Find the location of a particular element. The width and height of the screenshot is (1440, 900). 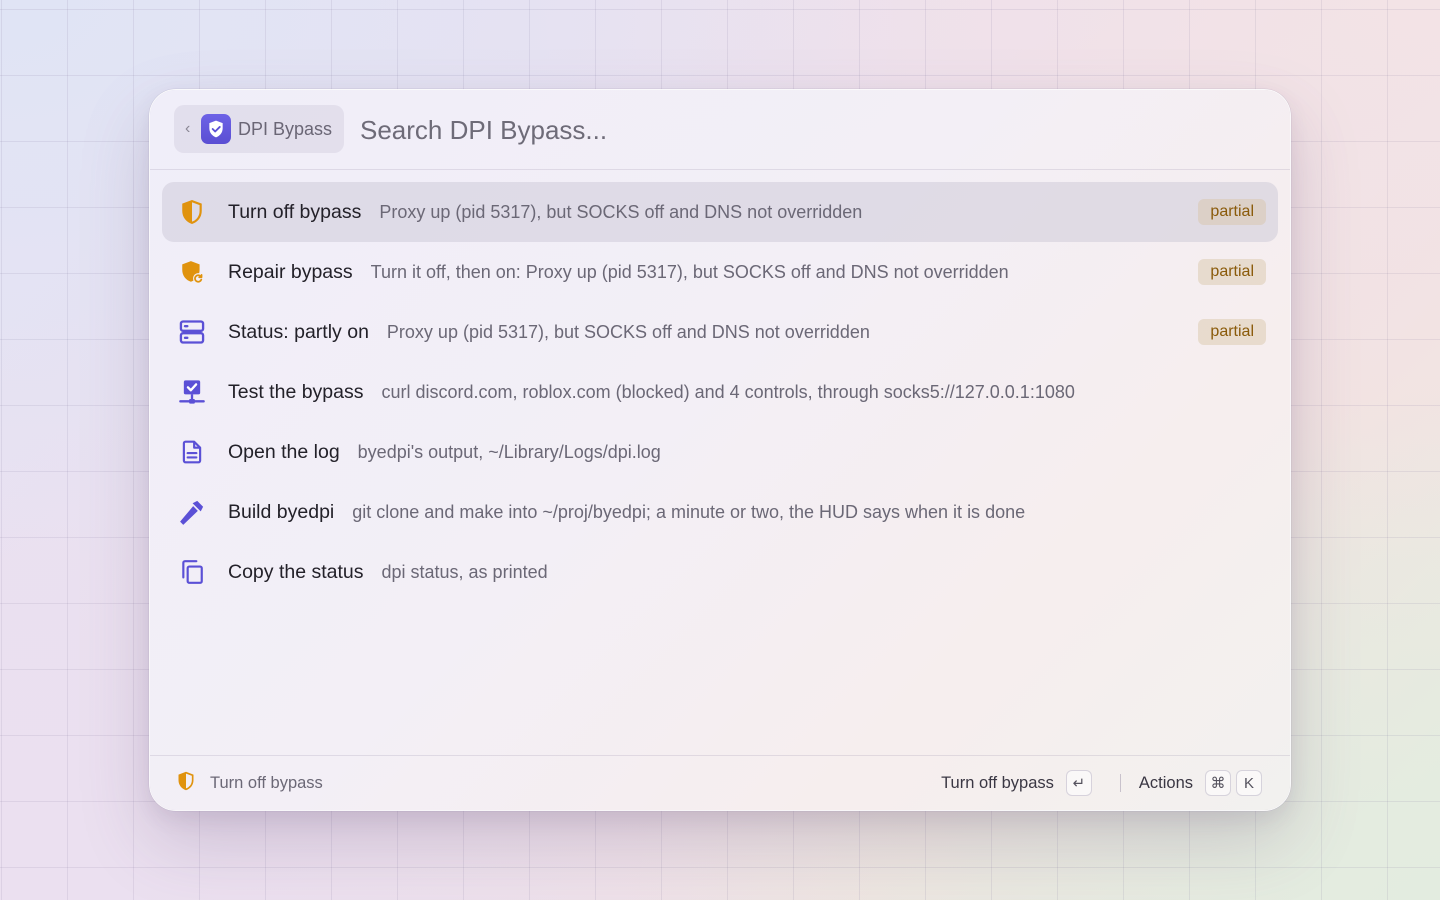

network-check-icon is located at coordinates (192, 392).